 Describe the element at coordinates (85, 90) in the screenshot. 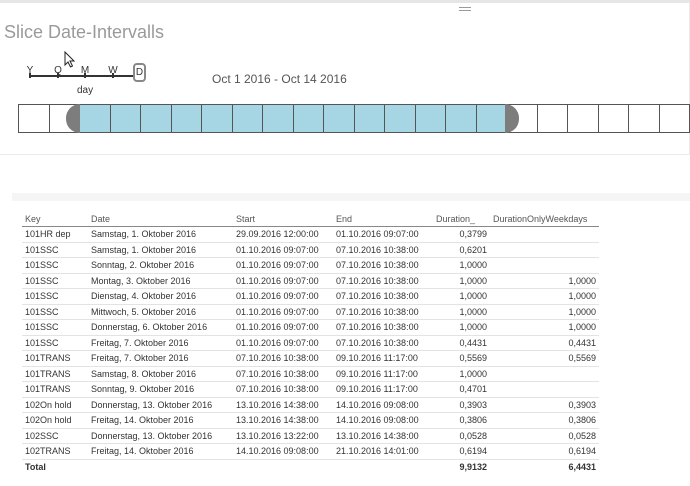

I see `granularity-current-label: day` at that location.